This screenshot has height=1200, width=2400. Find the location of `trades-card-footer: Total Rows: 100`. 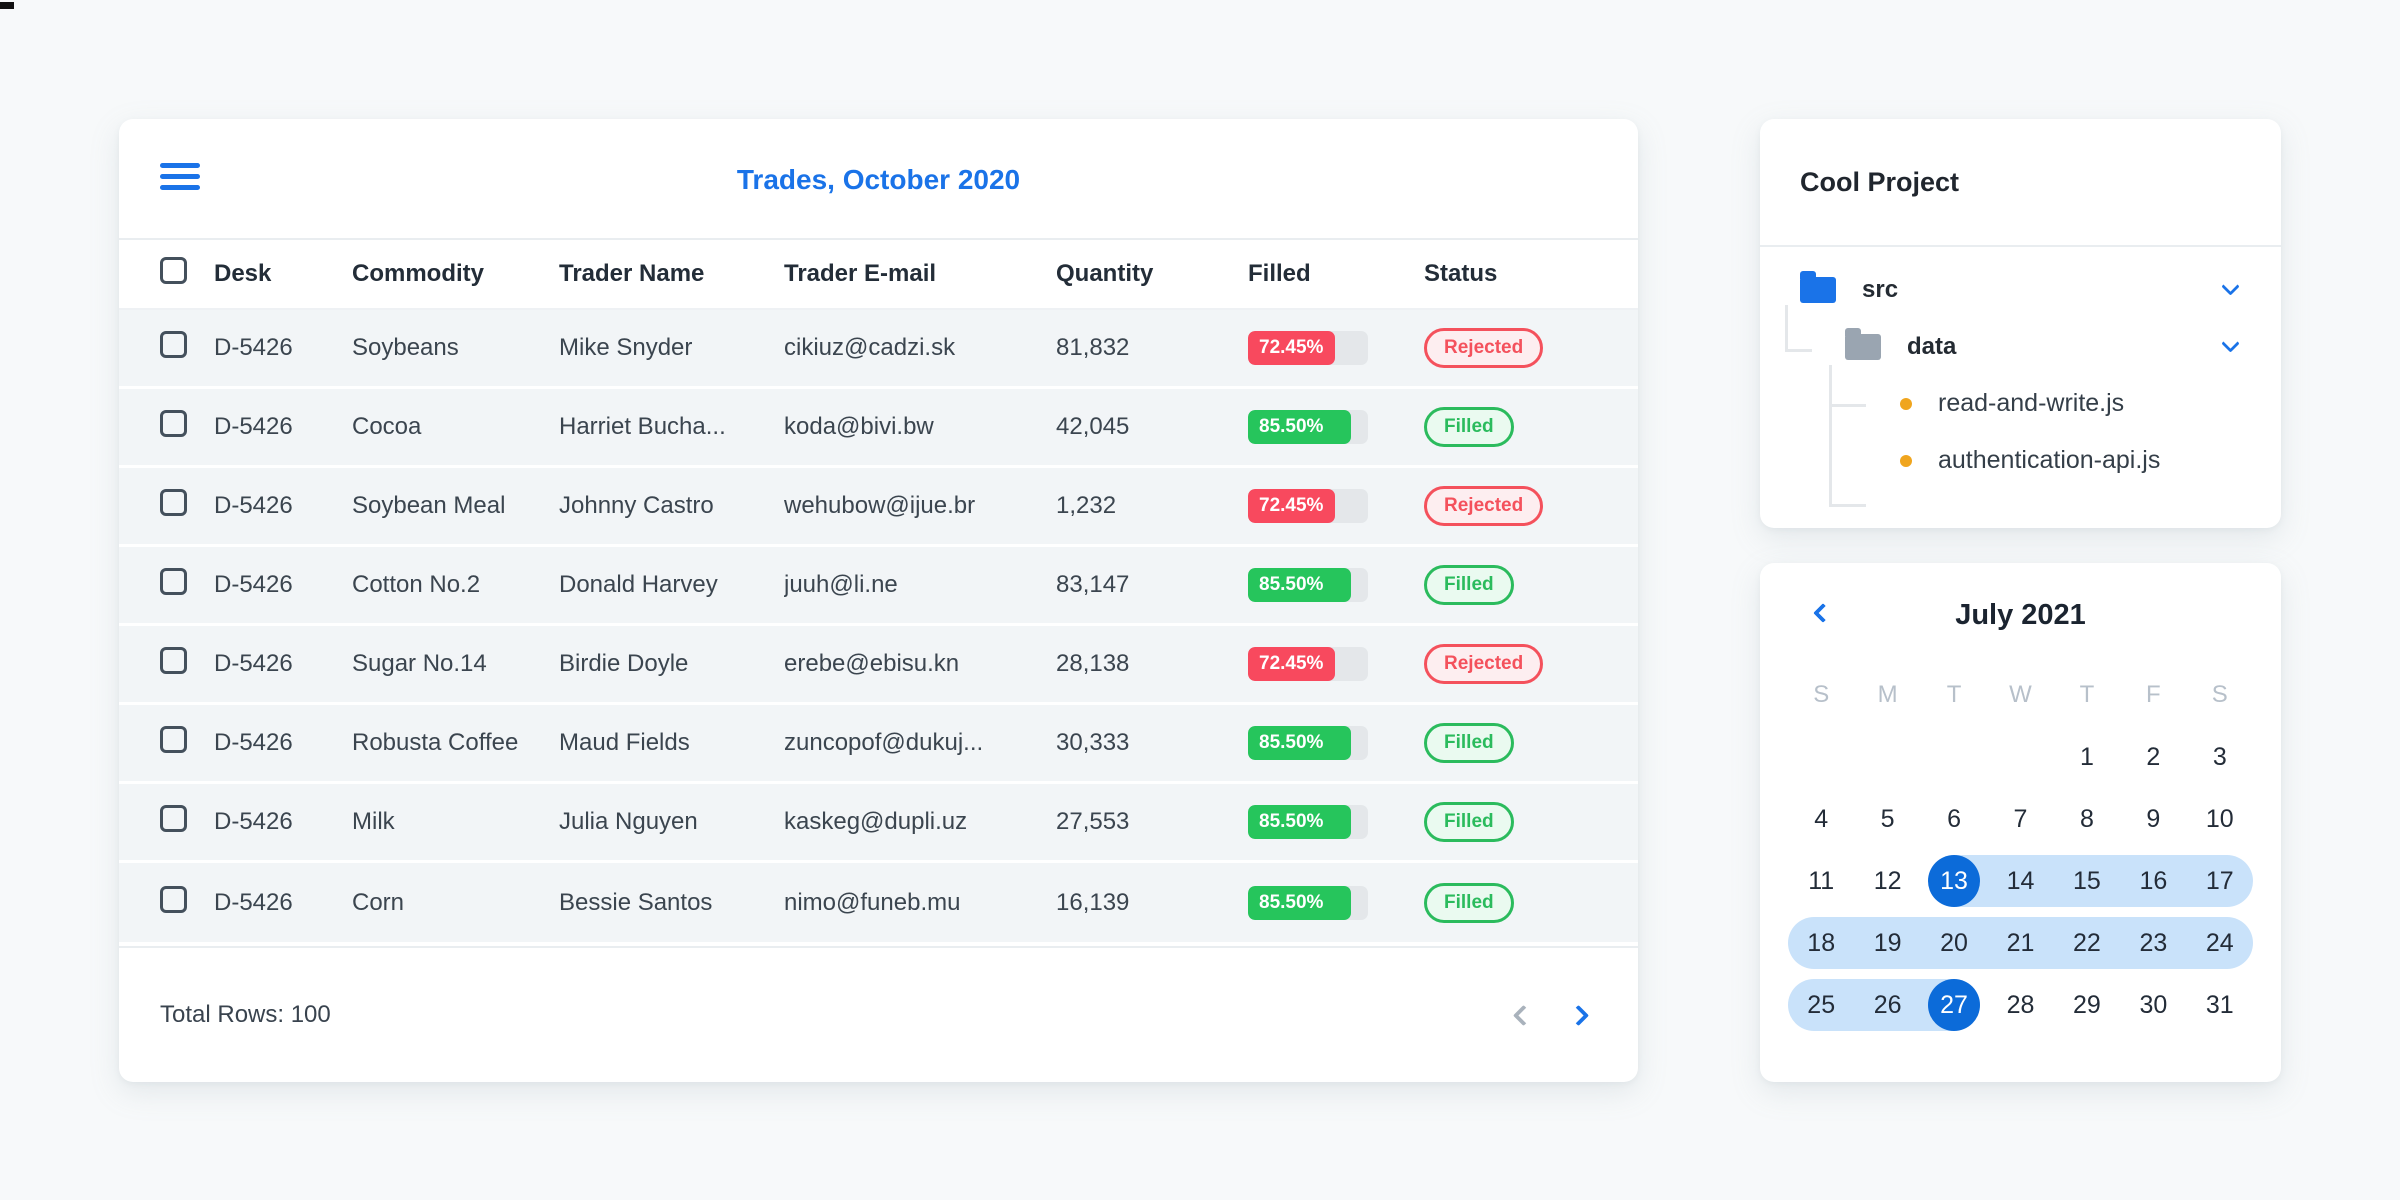

trades-card-footer: Total Rows: 100 is located at coordinates (878, 1014).